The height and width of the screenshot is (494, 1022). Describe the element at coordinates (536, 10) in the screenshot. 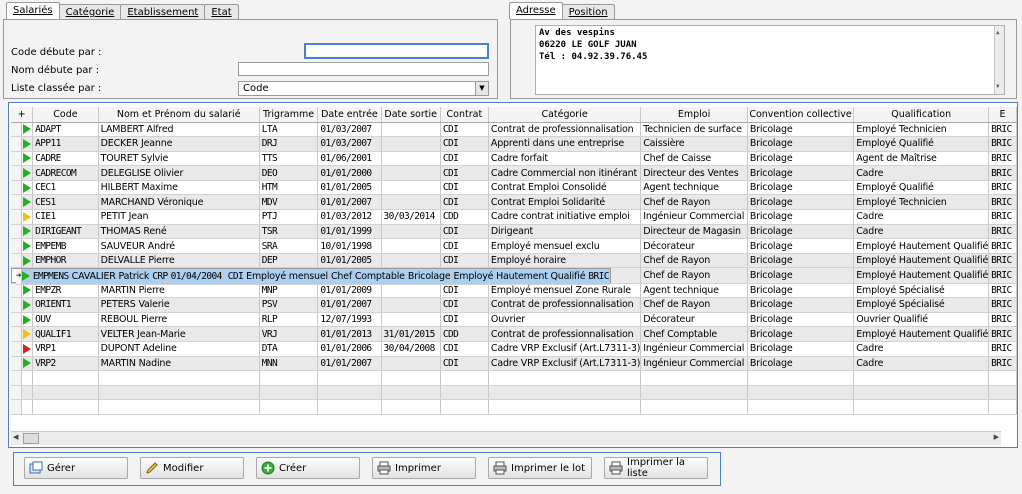

I see `tab-adresse: Adresse` at that location.